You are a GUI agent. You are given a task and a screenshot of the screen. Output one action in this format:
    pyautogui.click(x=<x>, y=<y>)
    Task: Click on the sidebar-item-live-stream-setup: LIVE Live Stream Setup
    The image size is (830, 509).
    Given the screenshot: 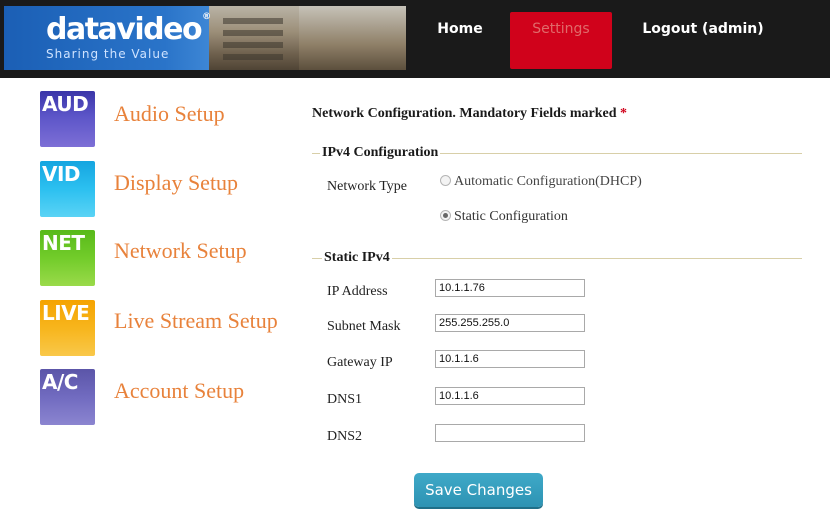 What is the action you would take?
    pyautogui.click(x=170, y=328)
    